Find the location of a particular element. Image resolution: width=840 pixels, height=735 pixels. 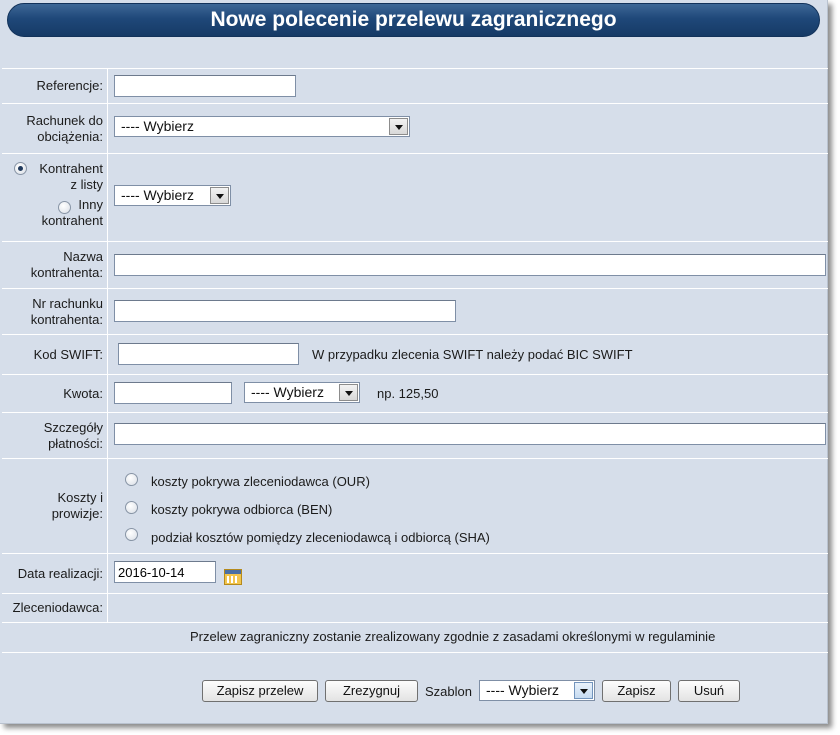

nr-rachunku-input is located at coordinates (285, 311).